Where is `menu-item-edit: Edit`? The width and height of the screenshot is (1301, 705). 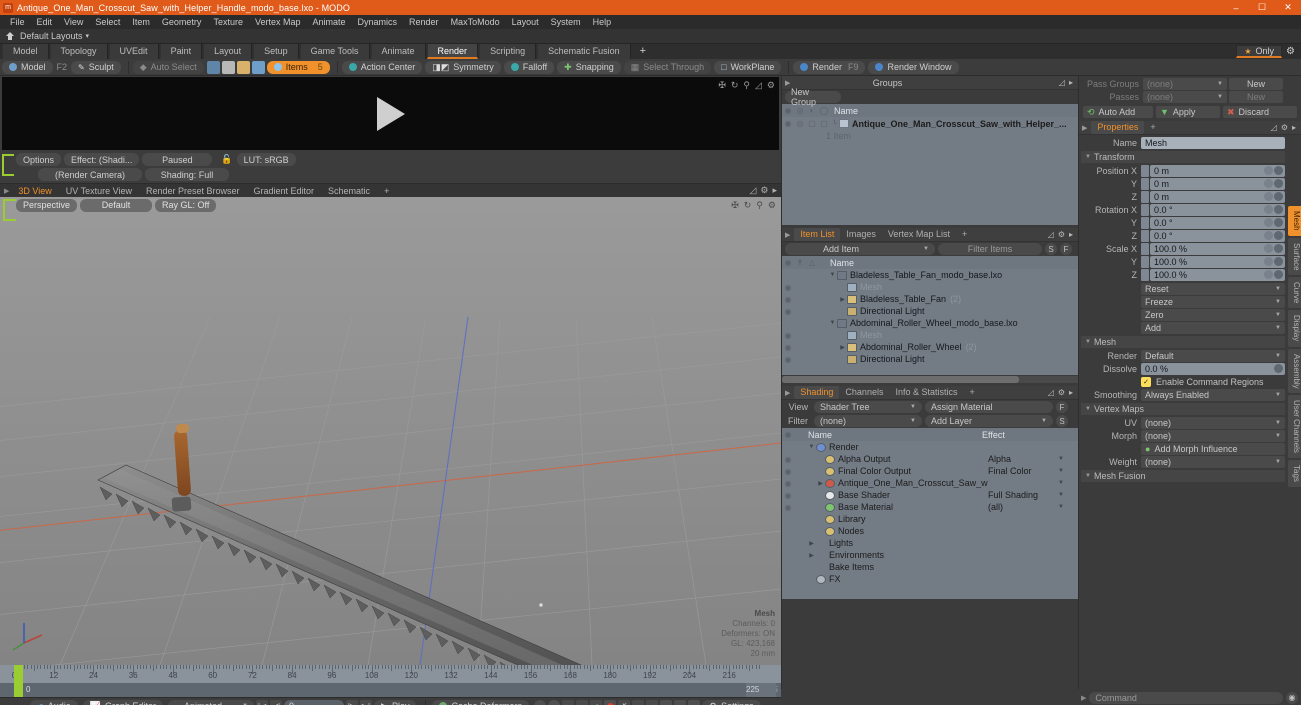 menu-item-edit: Edit is located at coordinates (45, 22).